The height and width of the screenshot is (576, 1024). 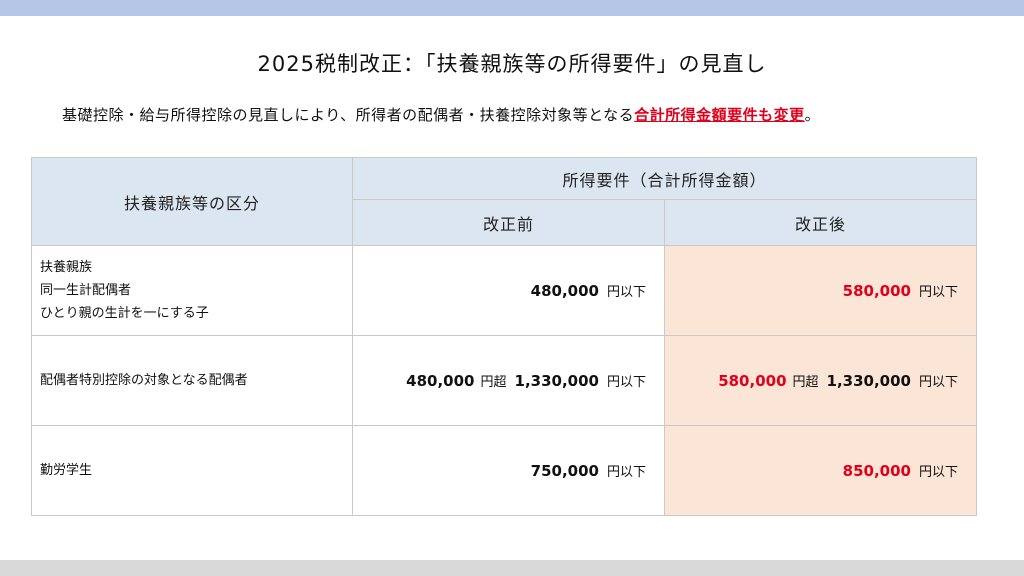 I want to click on category-cell: 勤労学生, so click(x=192, y=470).